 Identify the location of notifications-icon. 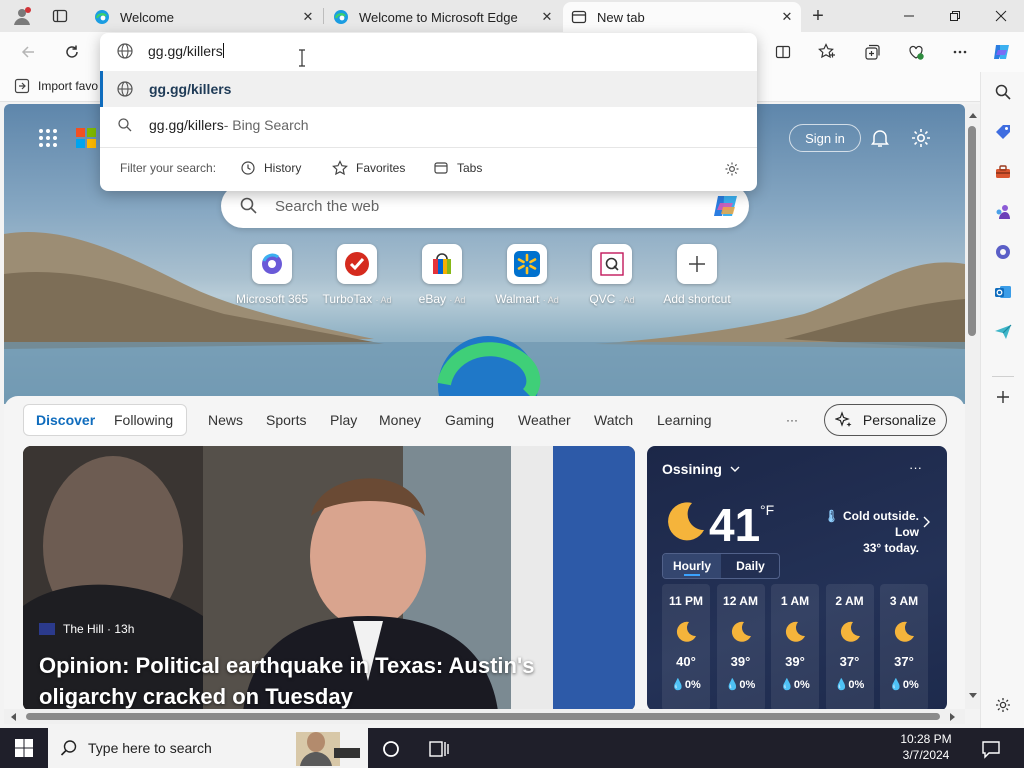
(991, 749).